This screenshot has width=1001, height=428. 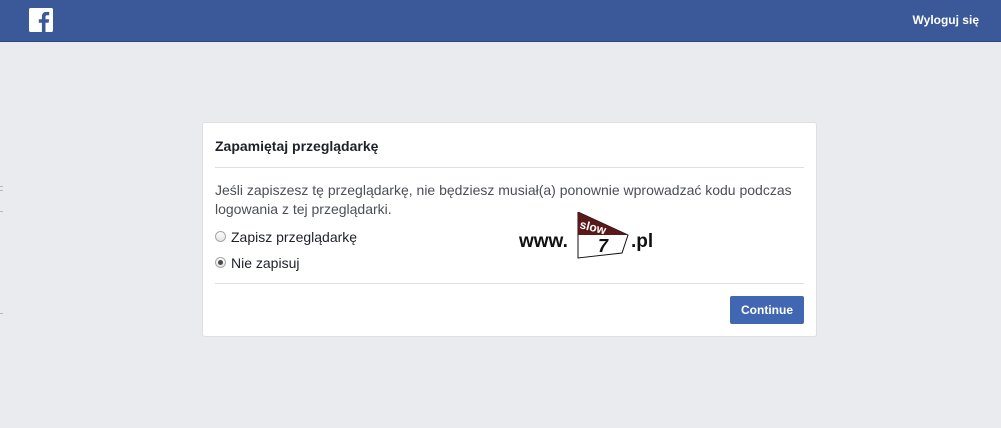 What do you see at coordinates (294, 237) in the screenshot?
I see `option-label: Zapisz przeglądarkę` at bounding box center [294, 237].